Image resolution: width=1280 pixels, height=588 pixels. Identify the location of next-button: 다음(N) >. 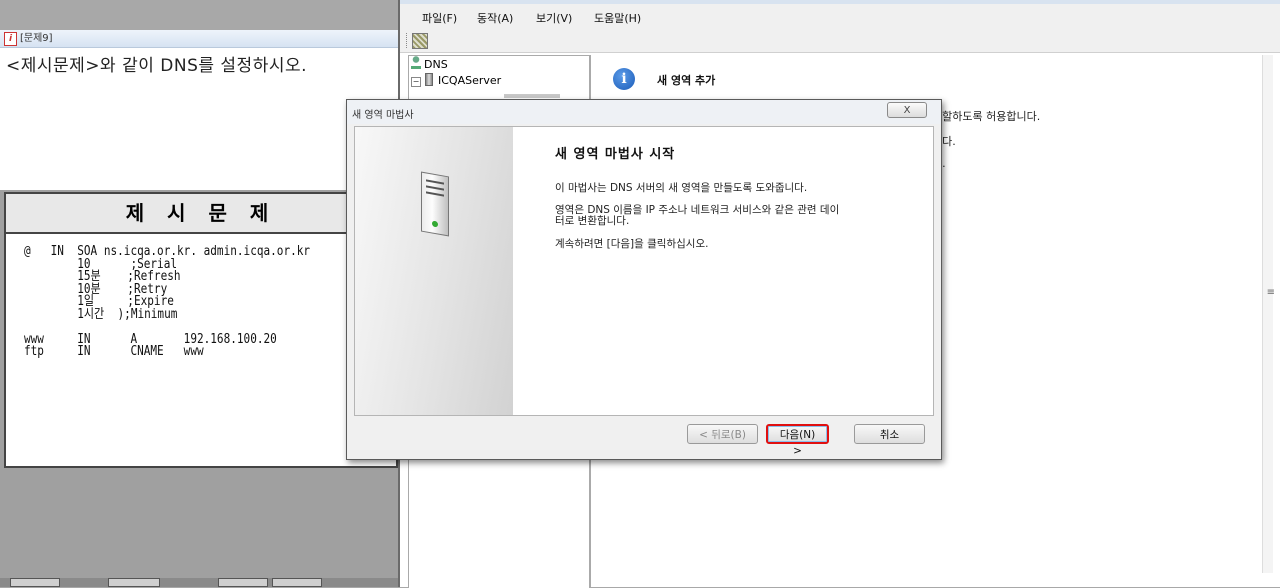
(797, 440).